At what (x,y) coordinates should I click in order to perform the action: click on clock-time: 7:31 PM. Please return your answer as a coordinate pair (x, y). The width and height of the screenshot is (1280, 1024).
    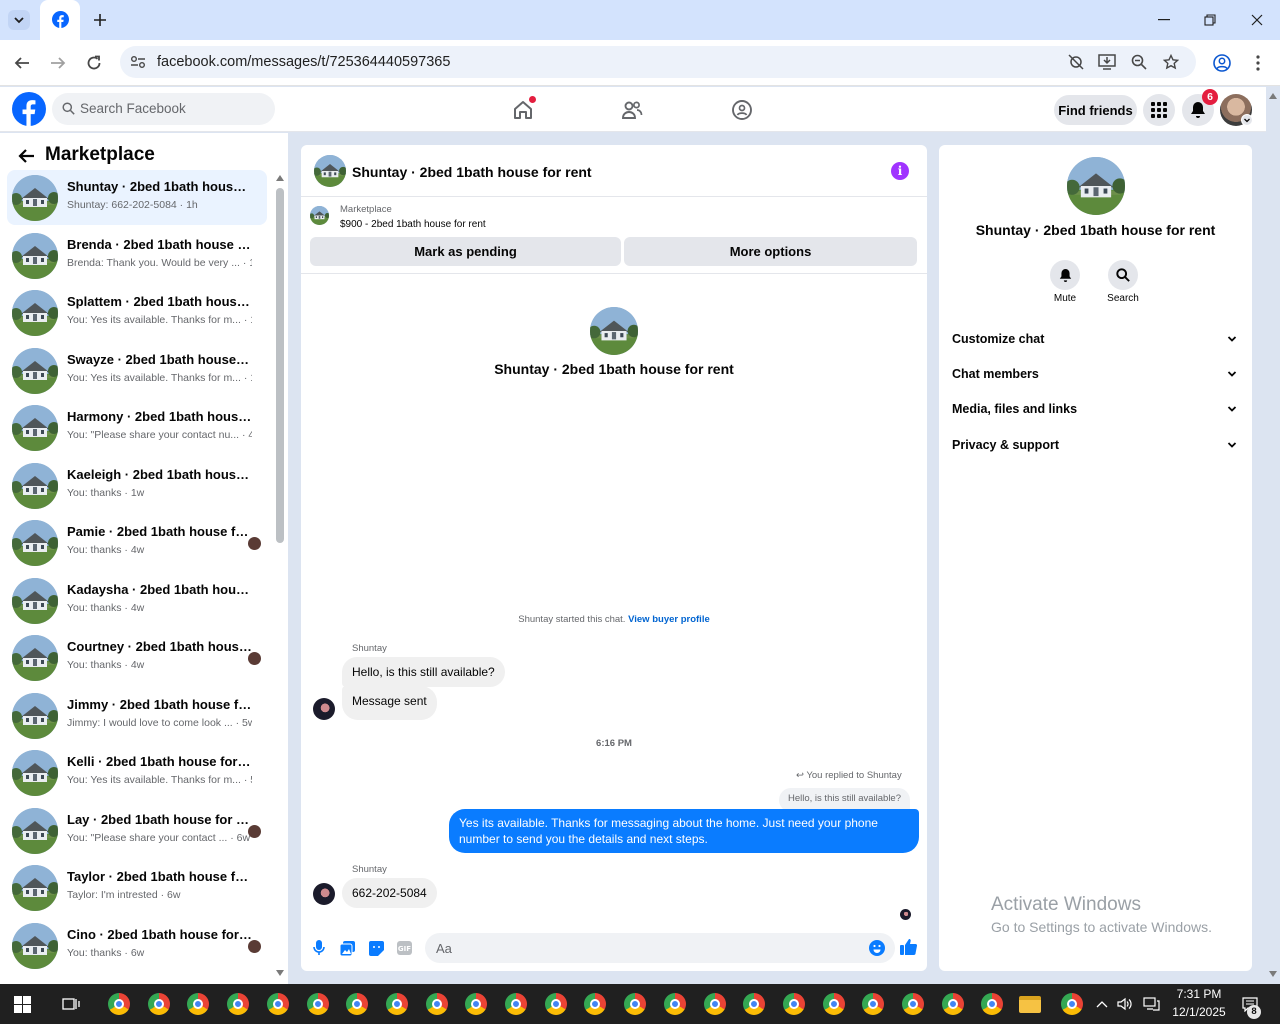
    Looking at the image, I should click on (1199, 994).